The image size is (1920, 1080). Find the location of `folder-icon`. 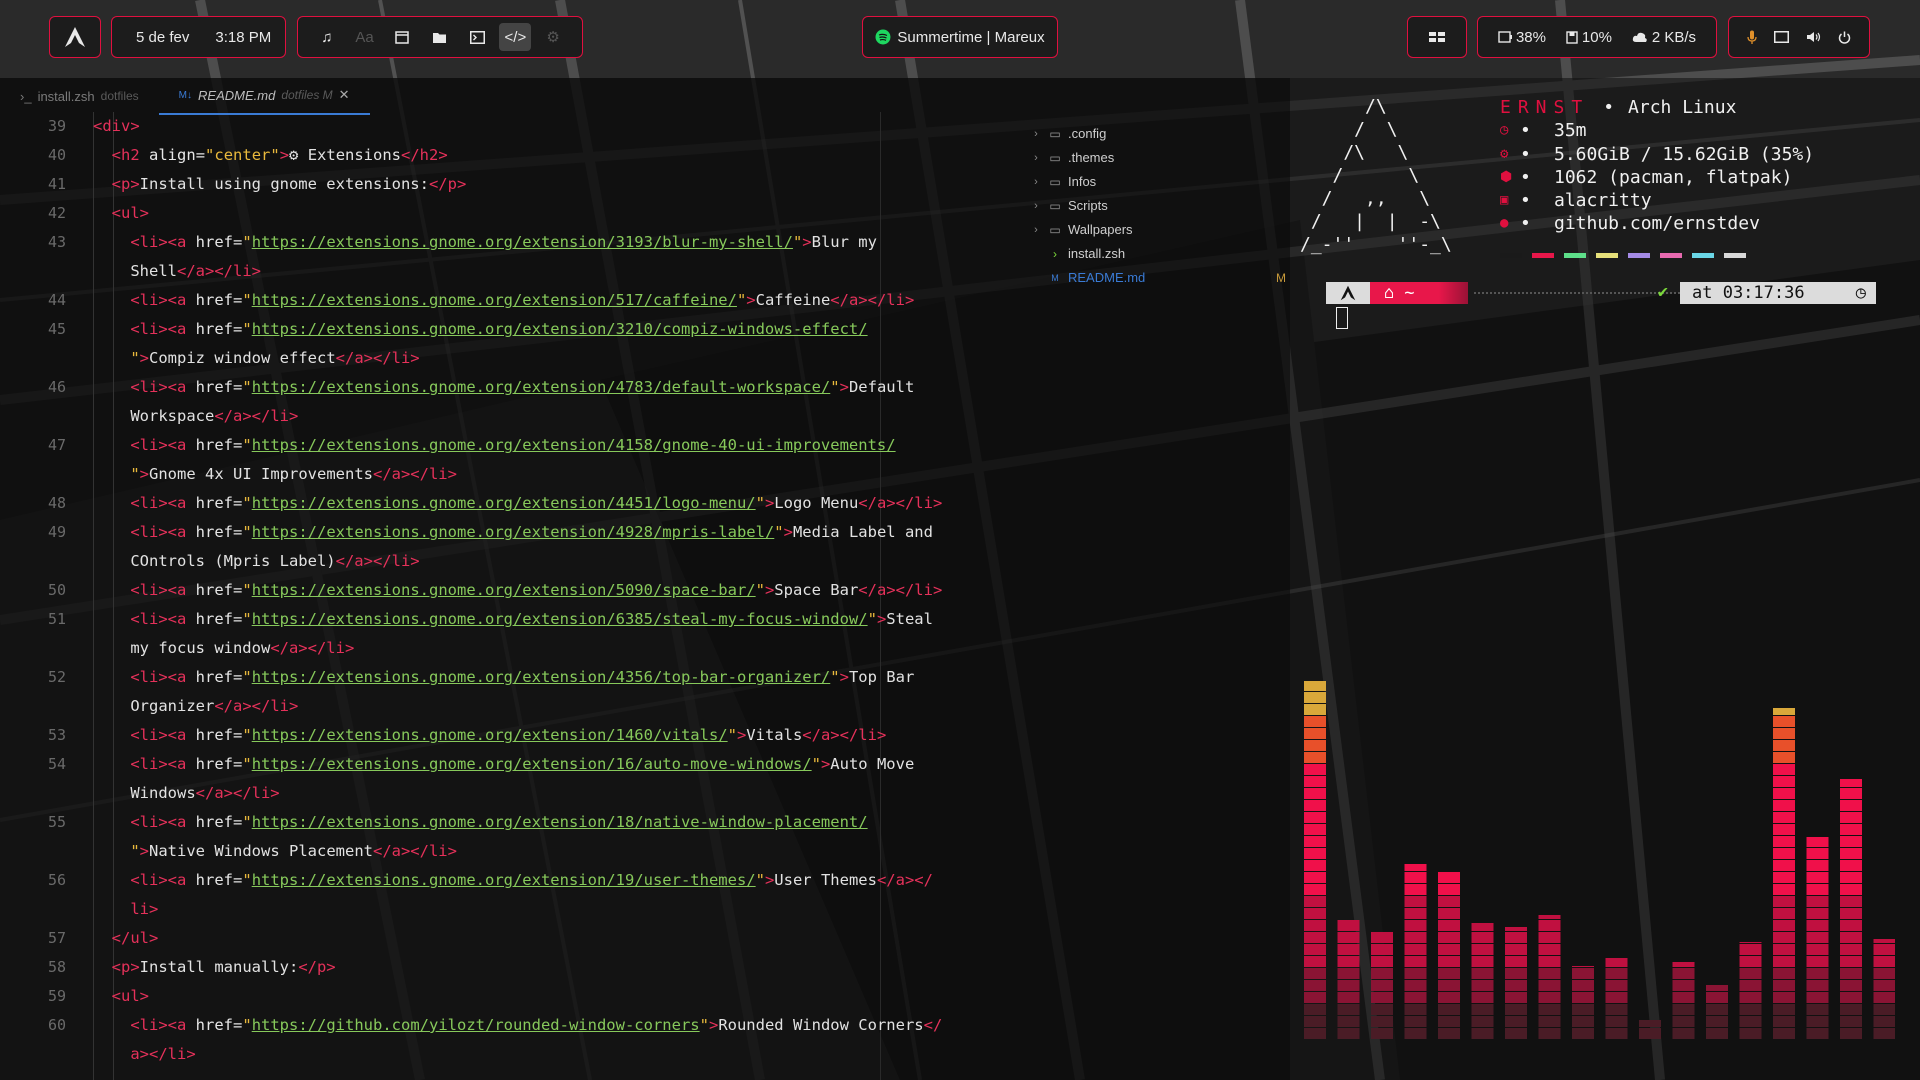

folder-icon is located at coordinates (440, 37).